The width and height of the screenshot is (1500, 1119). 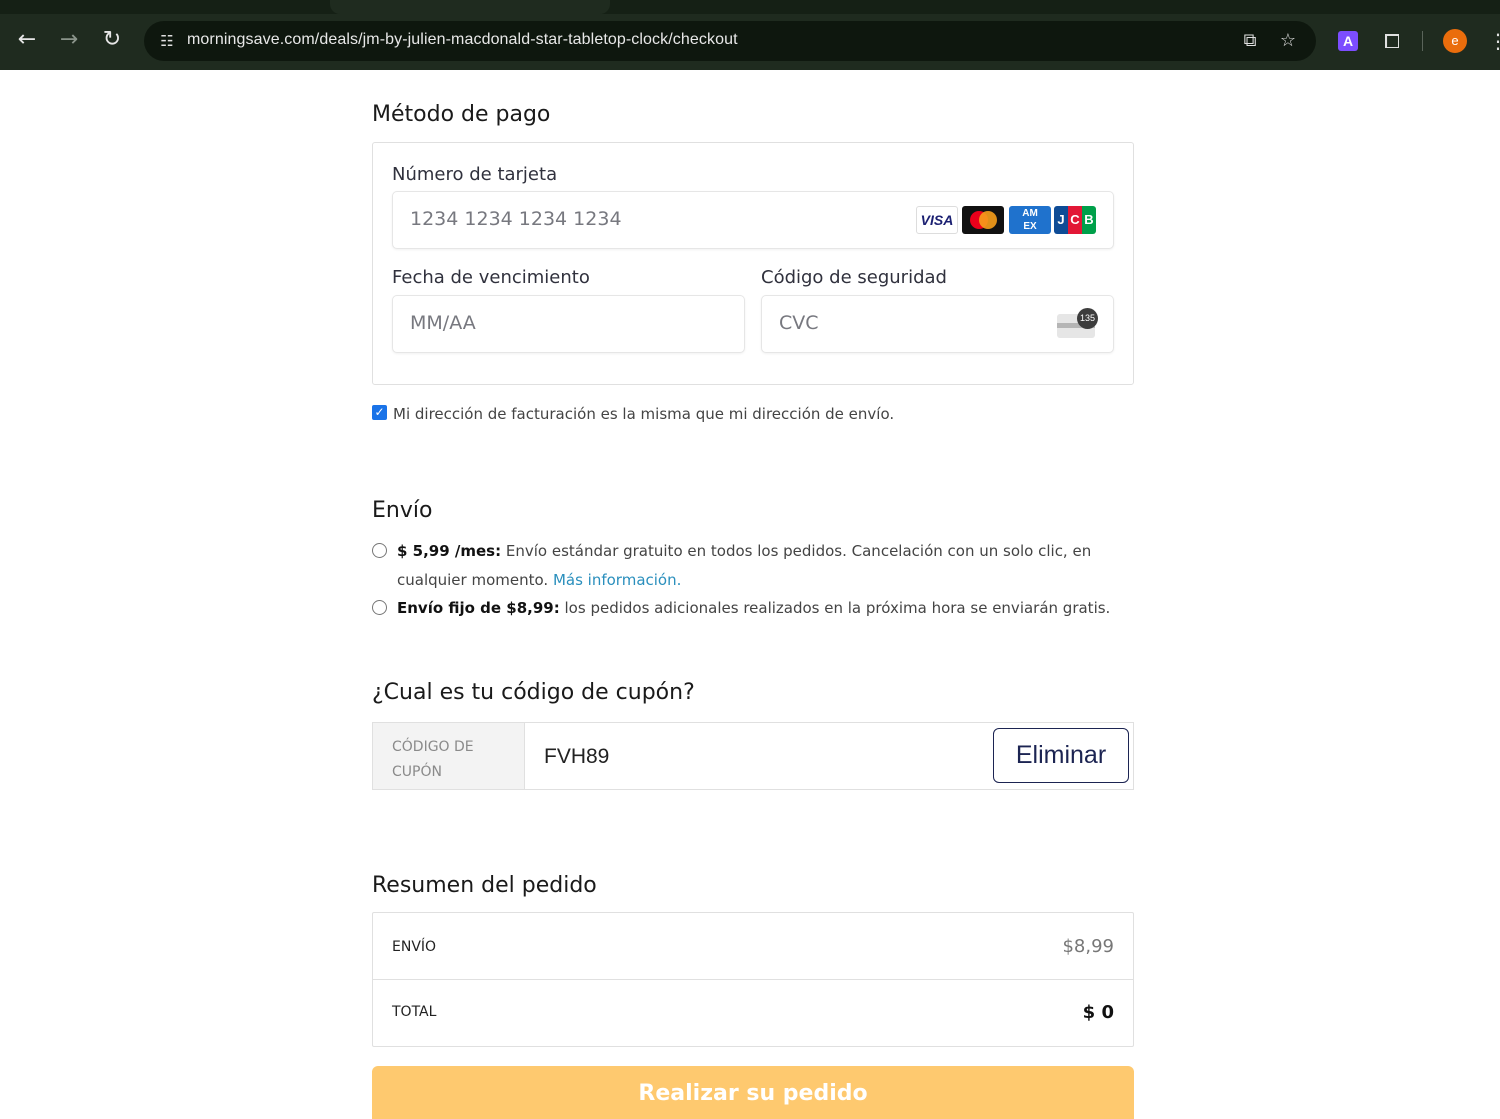 I want to click on coupon-code-input: FVH89, so click(x=576, y=757).